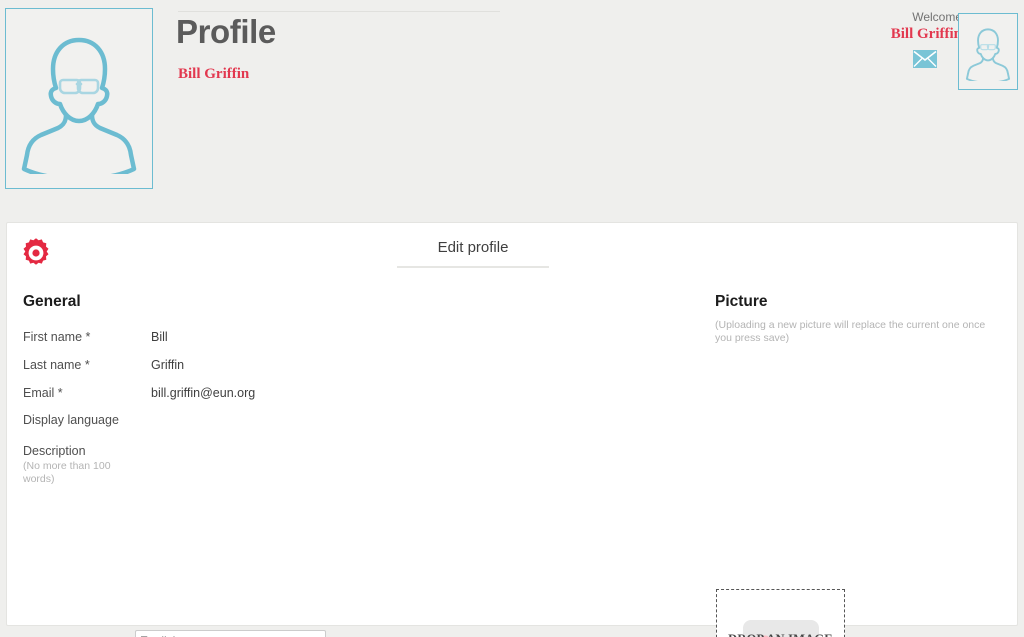 The image size is (1024, 637). Describe the element at coordinates (214, 74) in the screenshot. I see `page-subtitle-username: Bill Griffin` at that location.